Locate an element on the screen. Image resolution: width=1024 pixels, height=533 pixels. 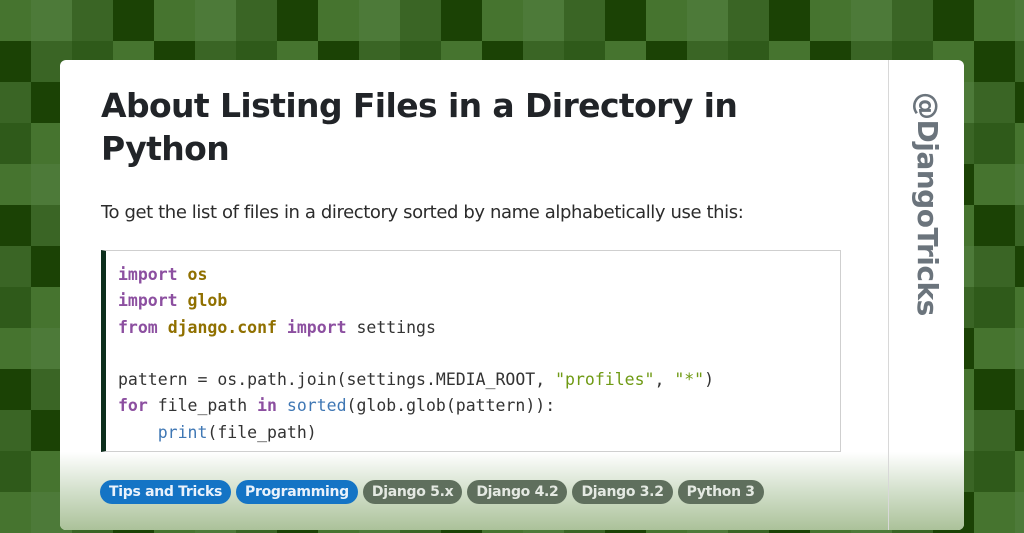
code-token: file_path is located at coordinates (202, 406).